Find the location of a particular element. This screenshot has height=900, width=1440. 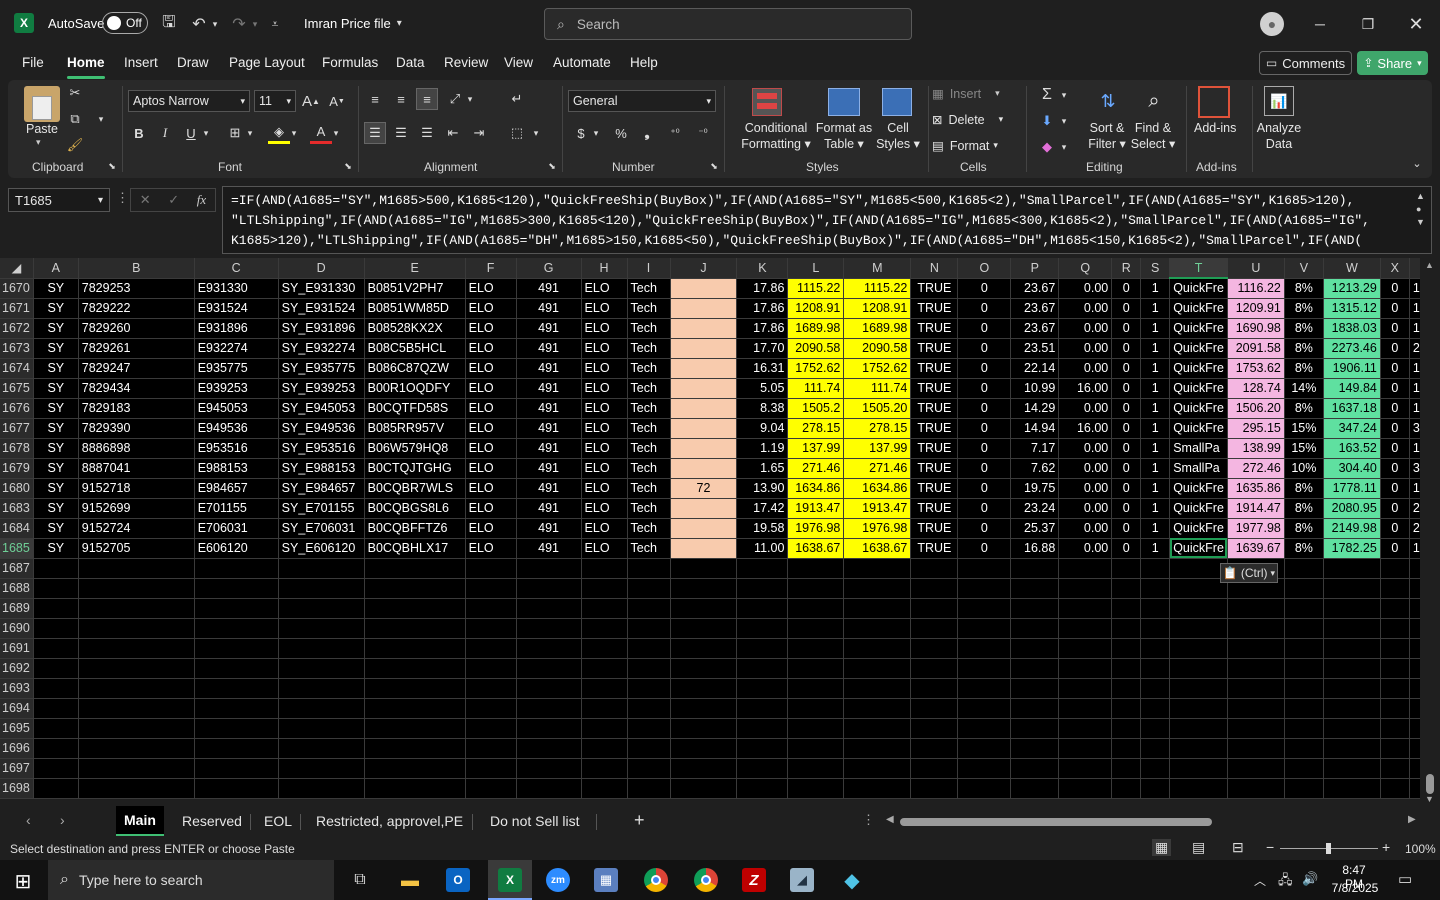

calculator-icon: ▦ is located at coordinates (606, 880).